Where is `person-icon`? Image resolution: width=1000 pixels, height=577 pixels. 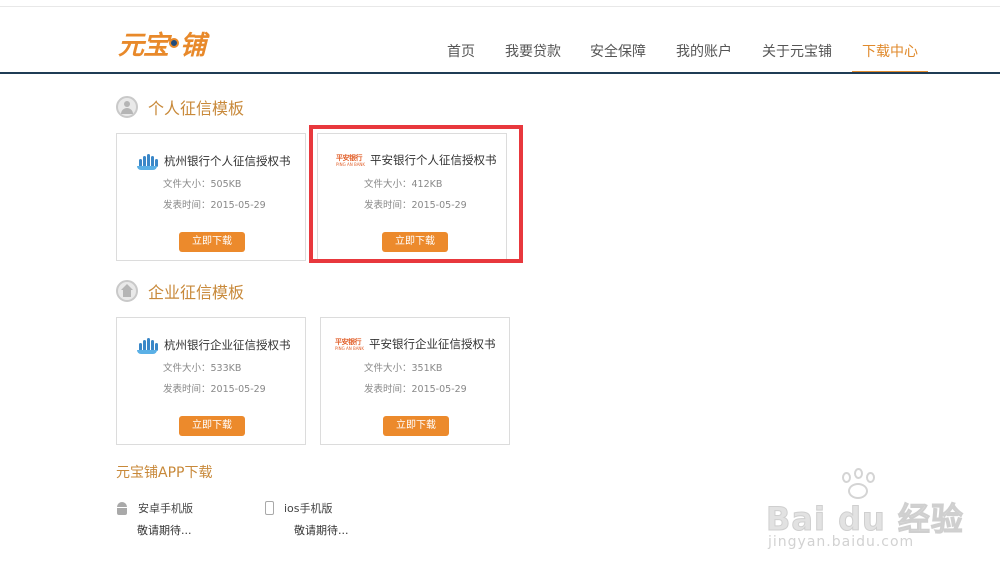
person-icon is located at coordinates (127, 107).